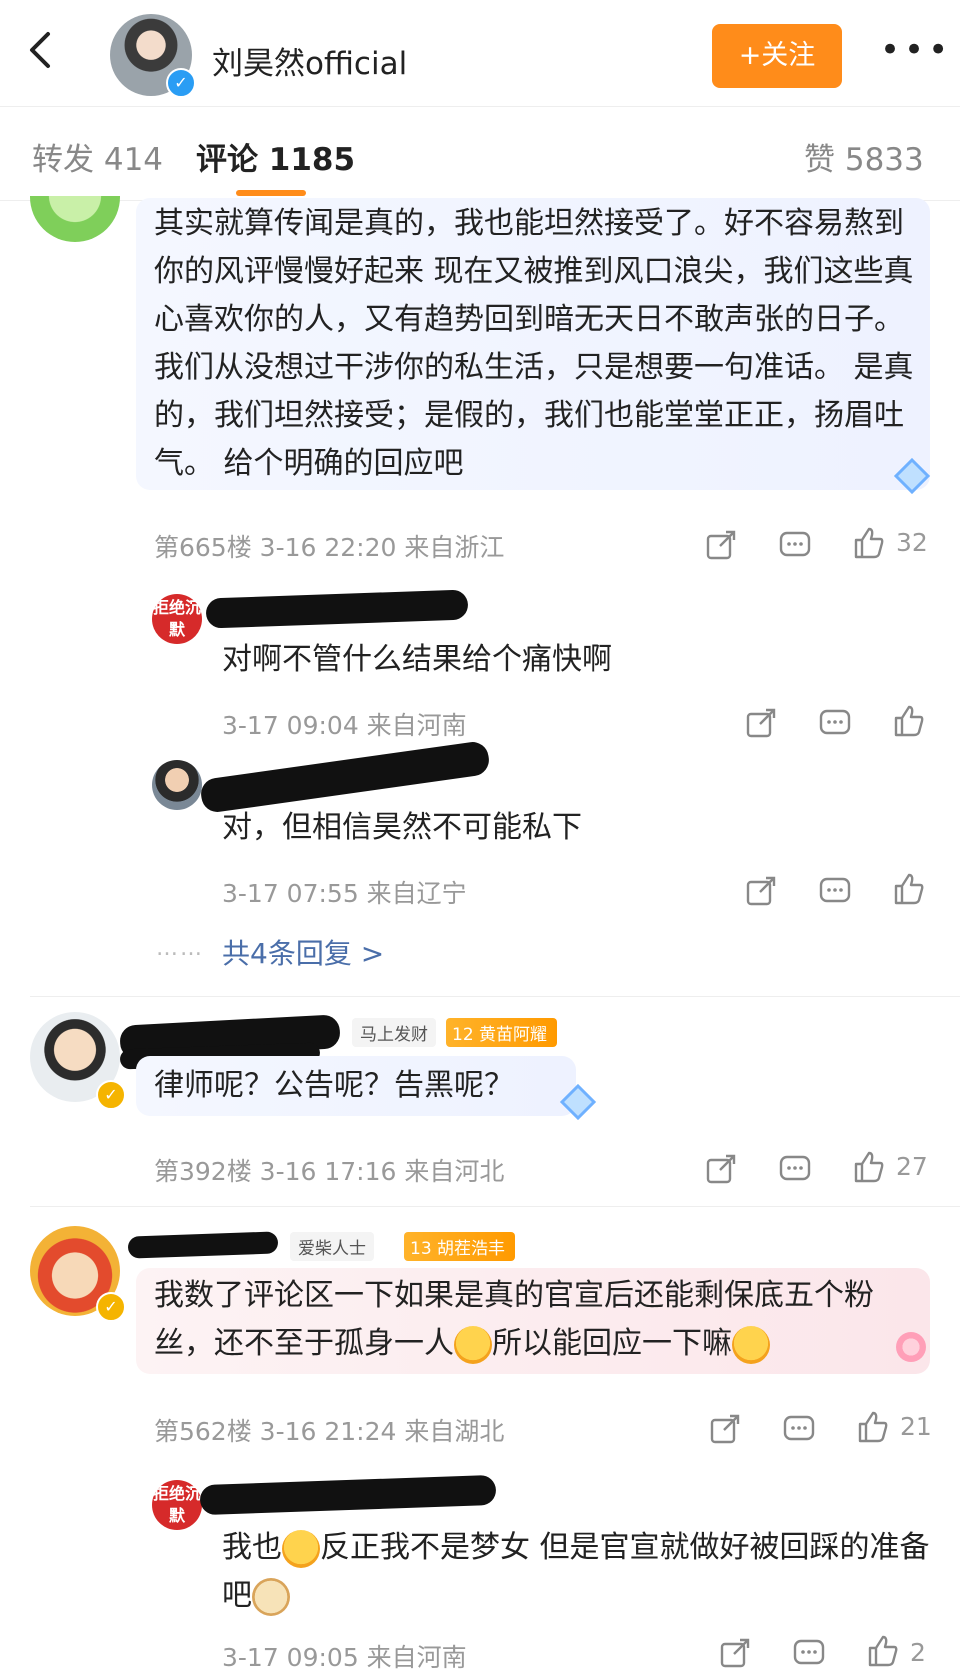 The height and width of the screenshot is (1676, 960). What do you see at coordinates (252, 1547) in the screenshot?
I see `reply-text-part: 我也` at bounding box center [252, 1547].